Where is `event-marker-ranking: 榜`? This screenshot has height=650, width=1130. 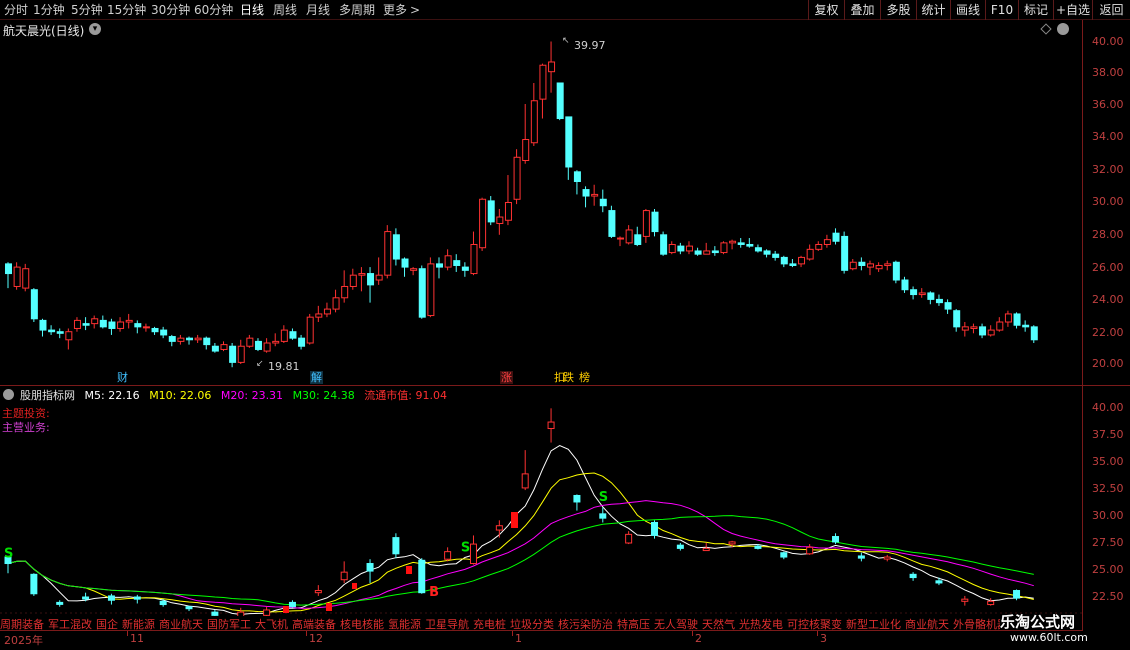
event-marker-ranking: 榜 is located at coordinates (584, 377).